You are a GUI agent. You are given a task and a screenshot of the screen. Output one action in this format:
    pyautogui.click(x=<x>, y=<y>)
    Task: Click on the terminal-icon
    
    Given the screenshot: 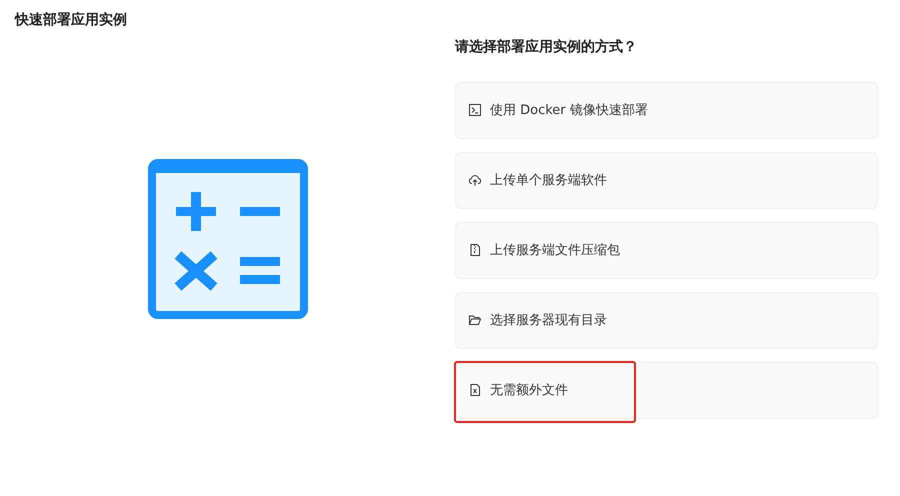 What is the action you would take?
    pyautogui.click(x=475, y=110)
    